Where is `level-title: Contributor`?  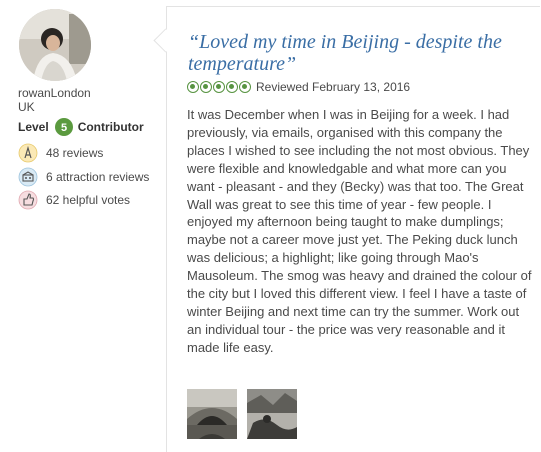 level-title: Contributor is located at coordinates (110, 127).